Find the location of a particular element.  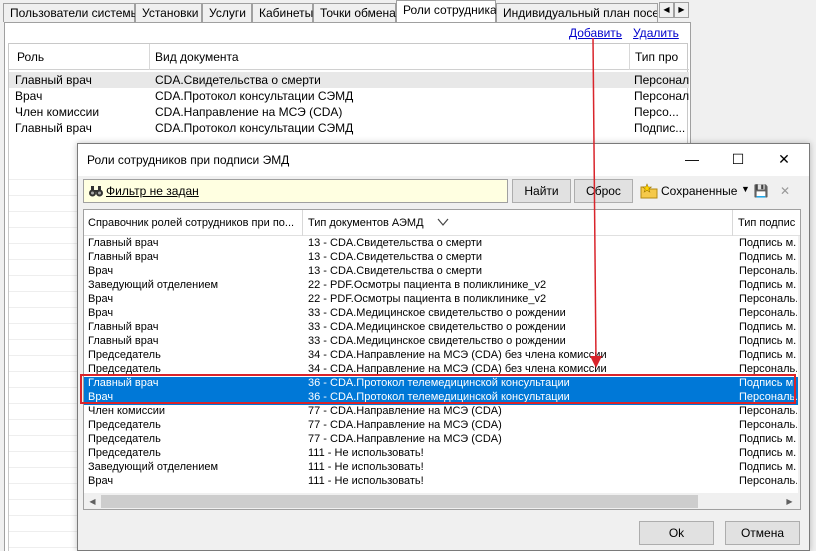

tab-settings: Установки is located at coordinates (168, 12).